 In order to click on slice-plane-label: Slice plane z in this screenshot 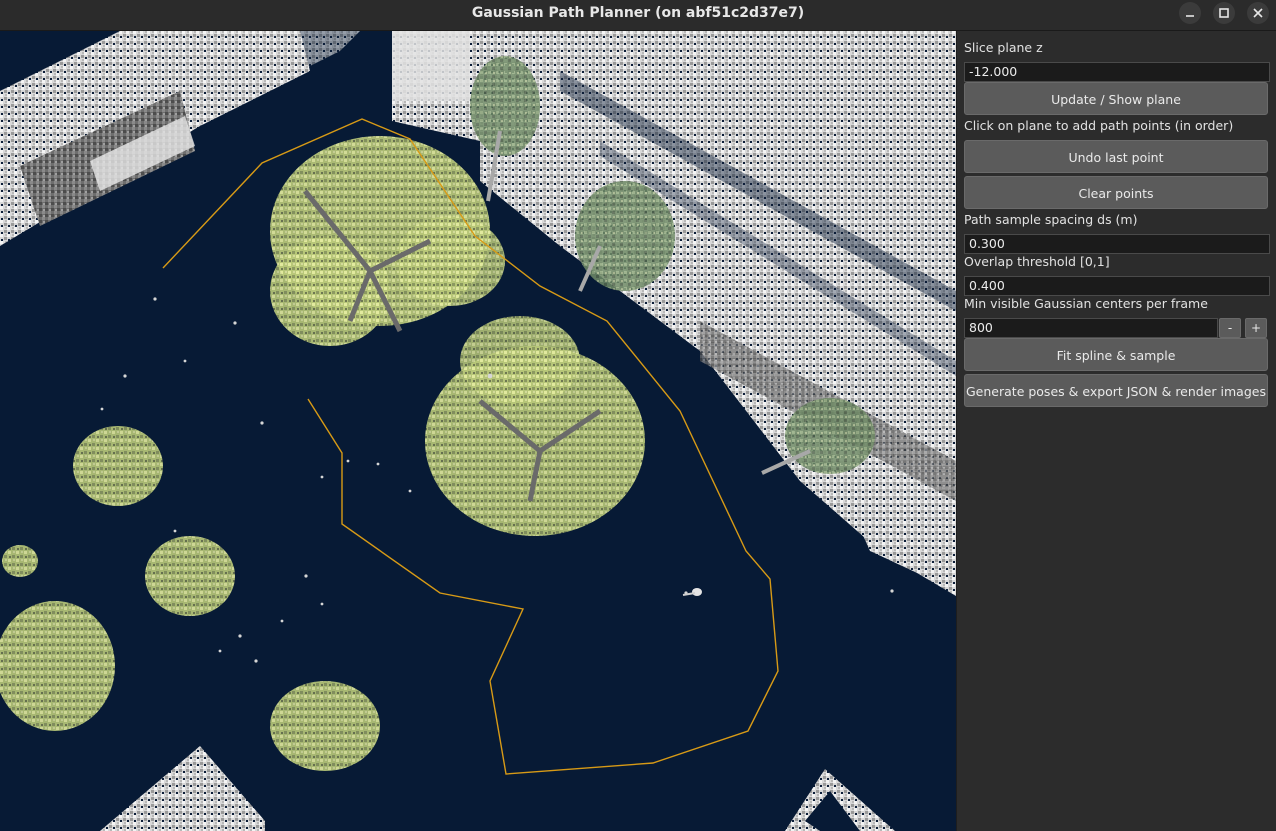, I will do `click(1003, 47)`.